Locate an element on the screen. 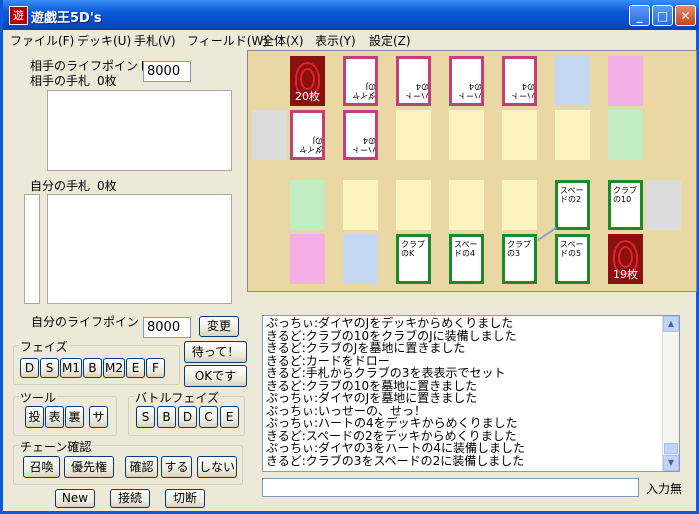 This screenshot has width=699, height=514. tool-face-down-button: 裏 is located at coordinates (74, 417).